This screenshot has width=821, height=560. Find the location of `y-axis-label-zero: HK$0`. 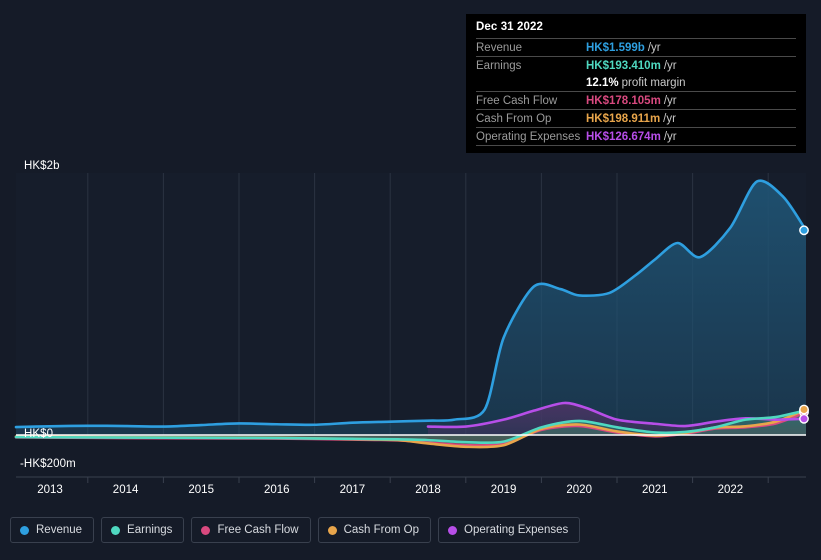

y-axis-label-zero: HK$0 is located at coordinates (39, 434).